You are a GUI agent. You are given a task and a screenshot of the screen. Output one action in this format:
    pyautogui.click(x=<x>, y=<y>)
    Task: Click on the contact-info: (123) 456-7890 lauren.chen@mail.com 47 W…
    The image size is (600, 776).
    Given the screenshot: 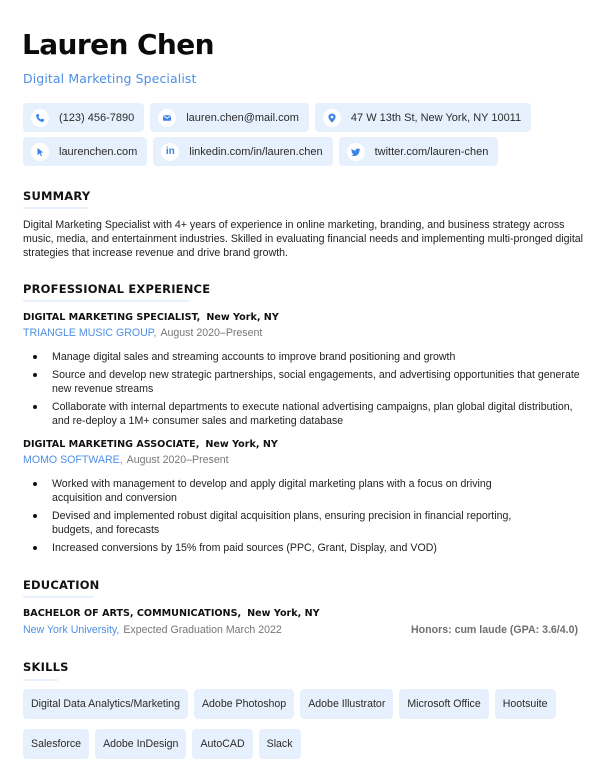 What is the action you would take?
    pyautogui.click(x=303, y=137)
    